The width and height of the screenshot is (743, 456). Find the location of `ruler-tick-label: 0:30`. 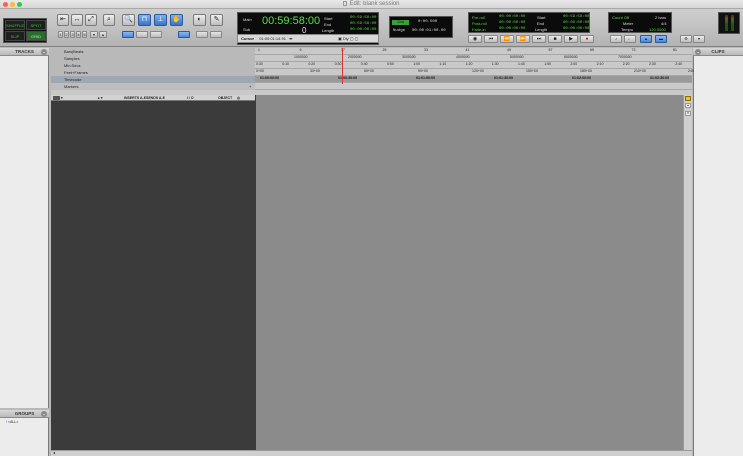

ruler-tick-label: 0:30 is located at coordinates (259, 64).